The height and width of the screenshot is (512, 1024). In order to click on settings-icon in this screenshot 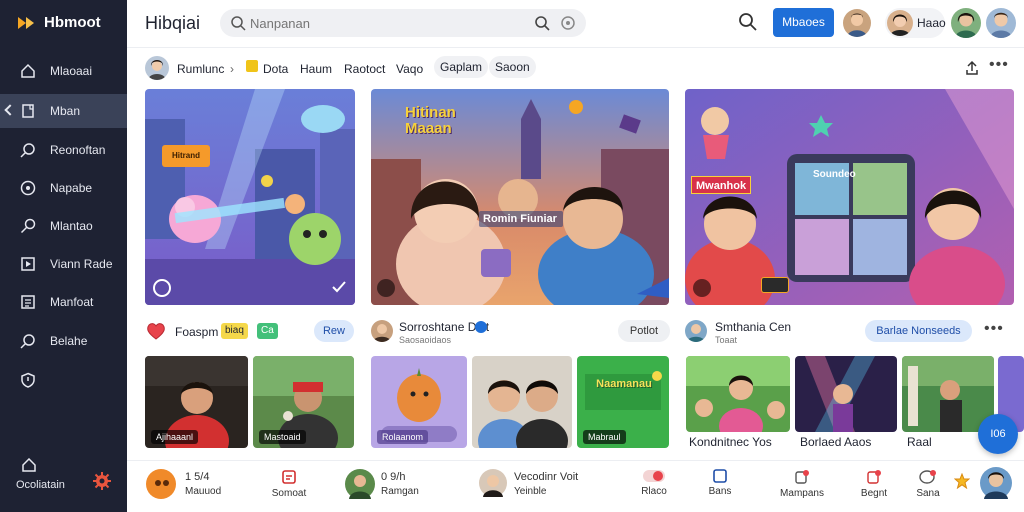, I will do `click(568, 23)`.